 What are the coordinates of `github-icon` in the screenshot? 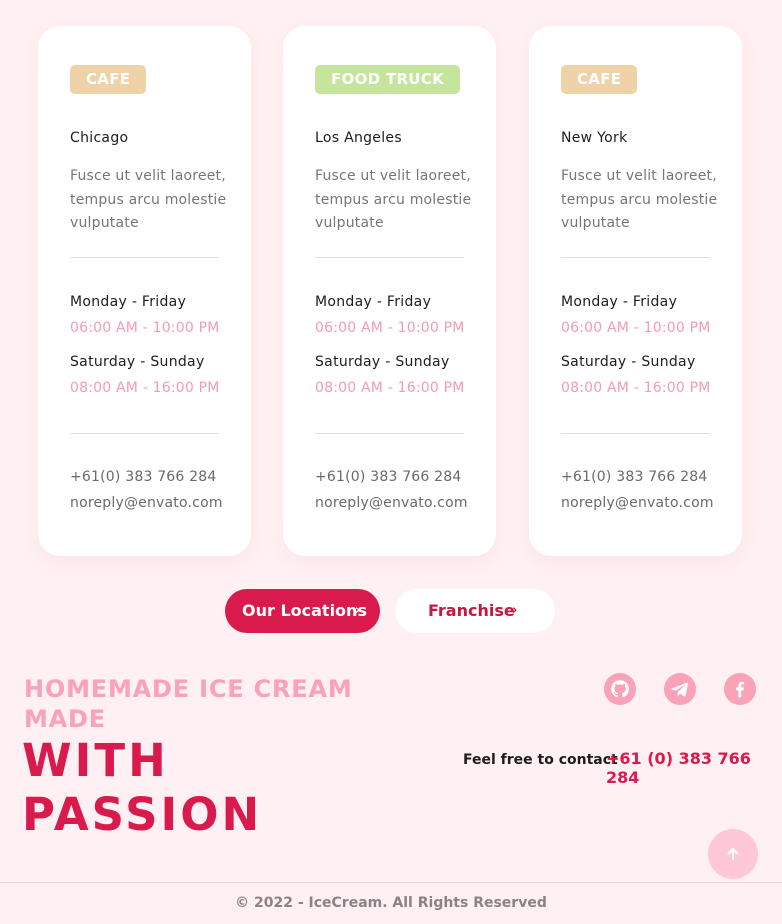 It's located at (620, 689).